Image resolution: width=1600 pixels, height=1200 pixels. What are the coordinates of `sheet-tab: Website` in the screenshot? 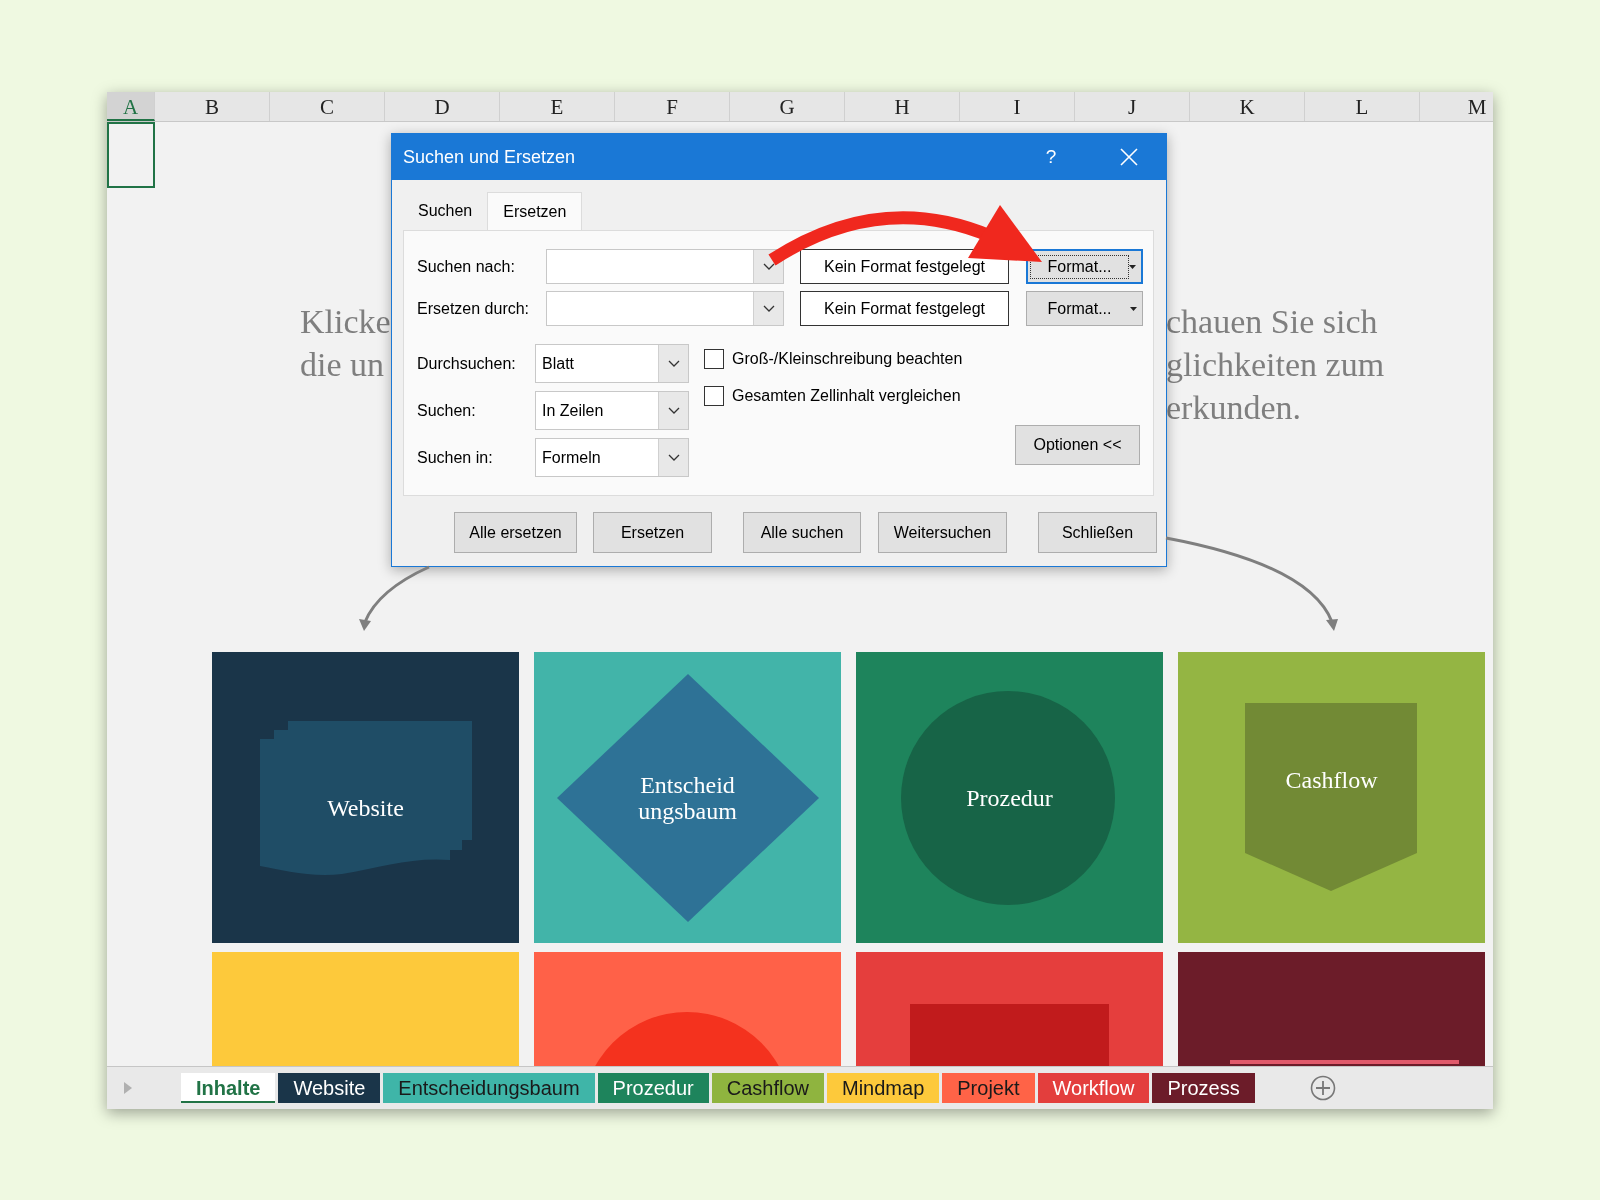 It's located at (329, 1088).